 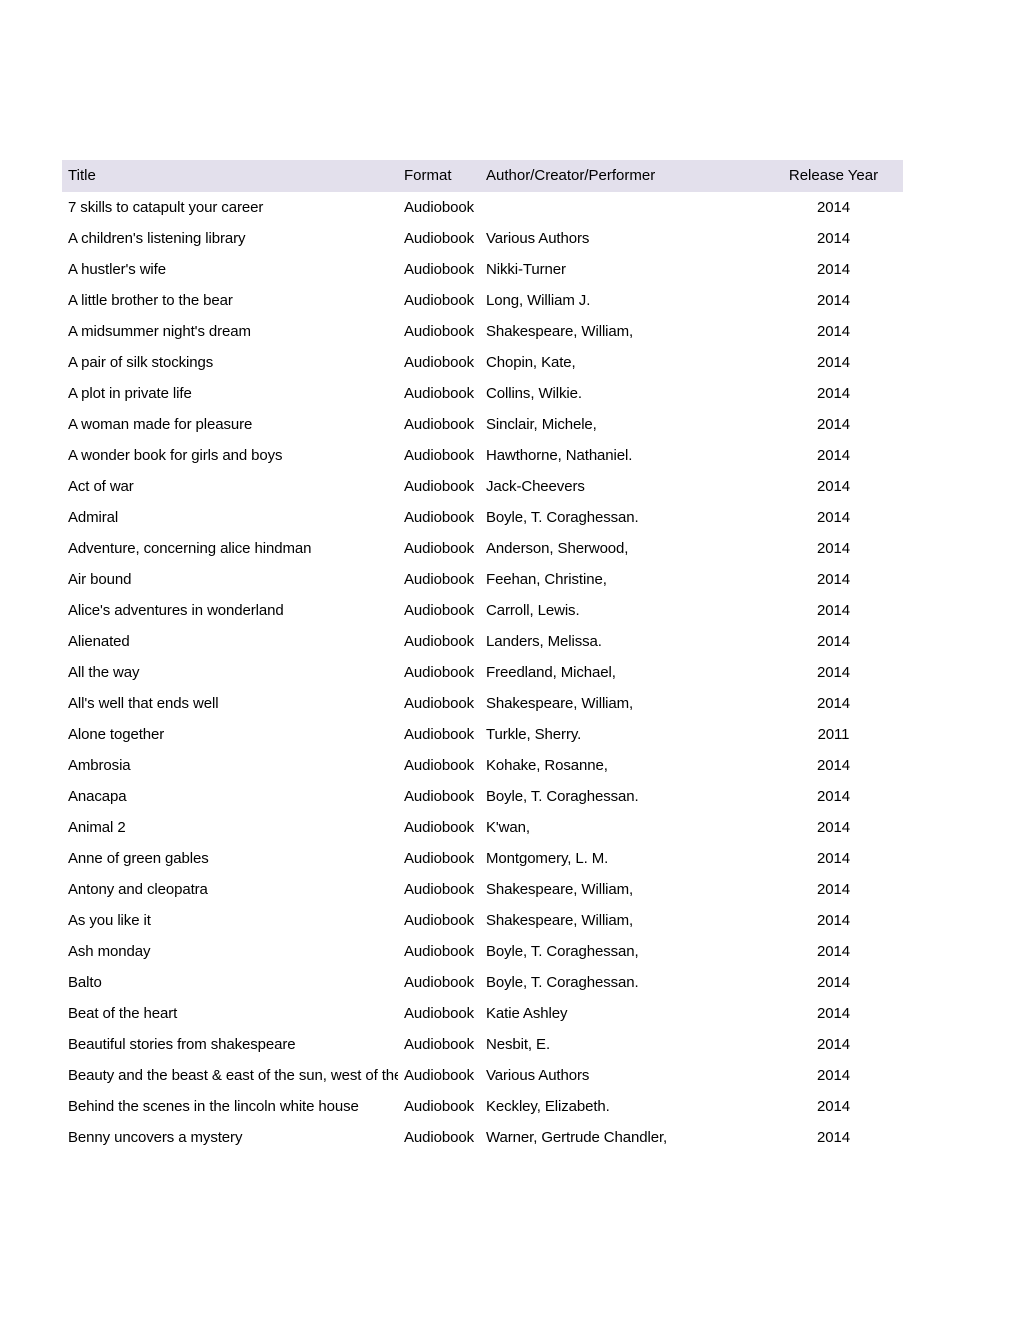 What do you see at coordinates (633, 176) in the screenshot?
I see `column-header-author: Author/Creator/Performer` at bounding box center [633, 176].